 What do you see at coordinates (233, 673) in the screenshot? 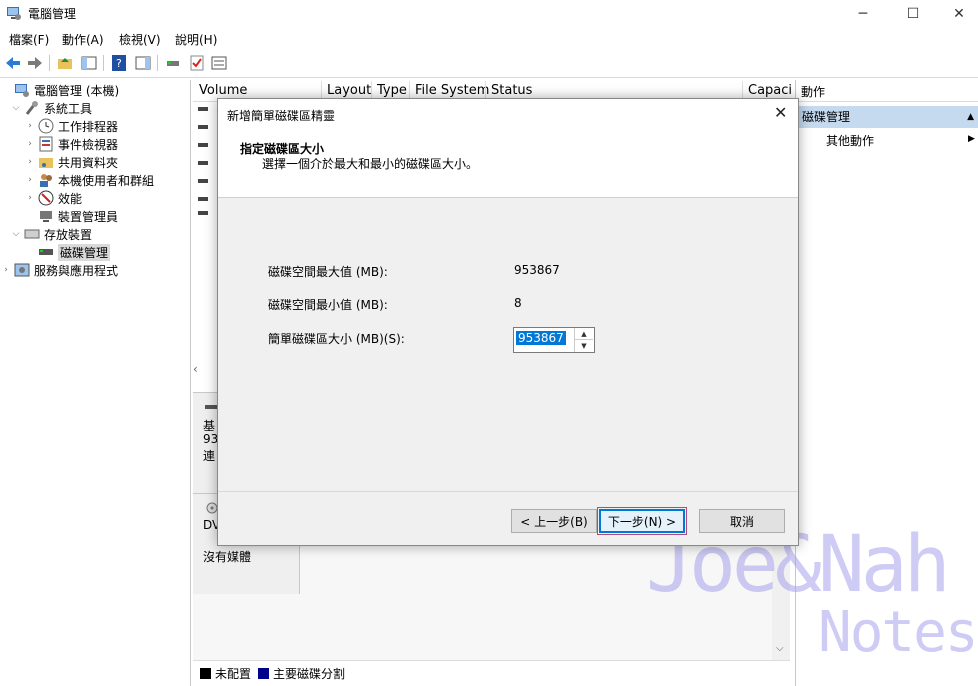
I see `legend-unallocated: 未配置` at bounding box center [233, 673].